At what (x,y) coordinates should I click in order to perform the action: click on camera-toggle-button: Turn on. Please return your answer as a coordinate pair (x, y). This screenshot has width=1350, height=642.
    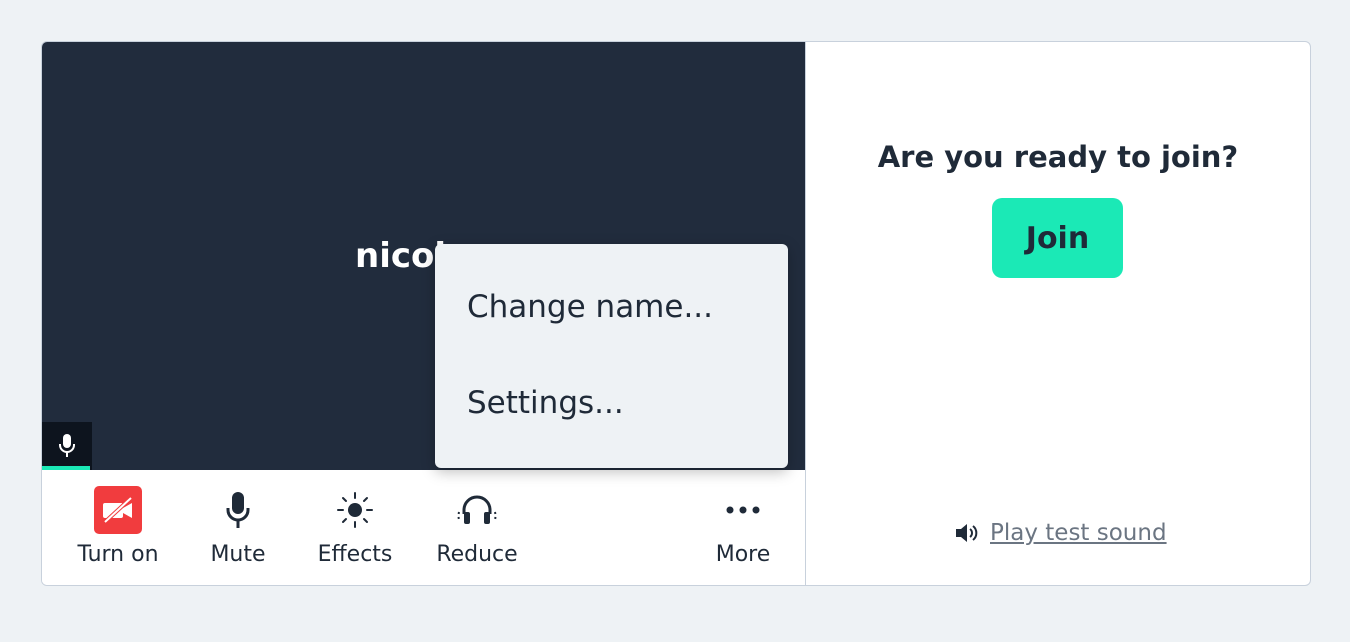
    Looking at the image, I should click on (118, 526).